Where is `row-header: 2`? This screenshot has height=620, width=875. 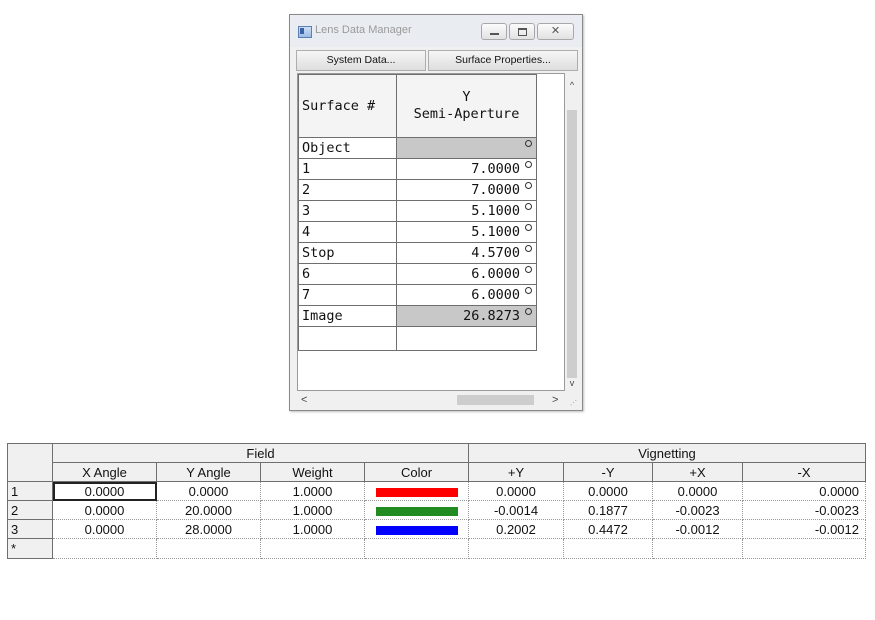
row-header: 2 is located at coordinates (30, 510).